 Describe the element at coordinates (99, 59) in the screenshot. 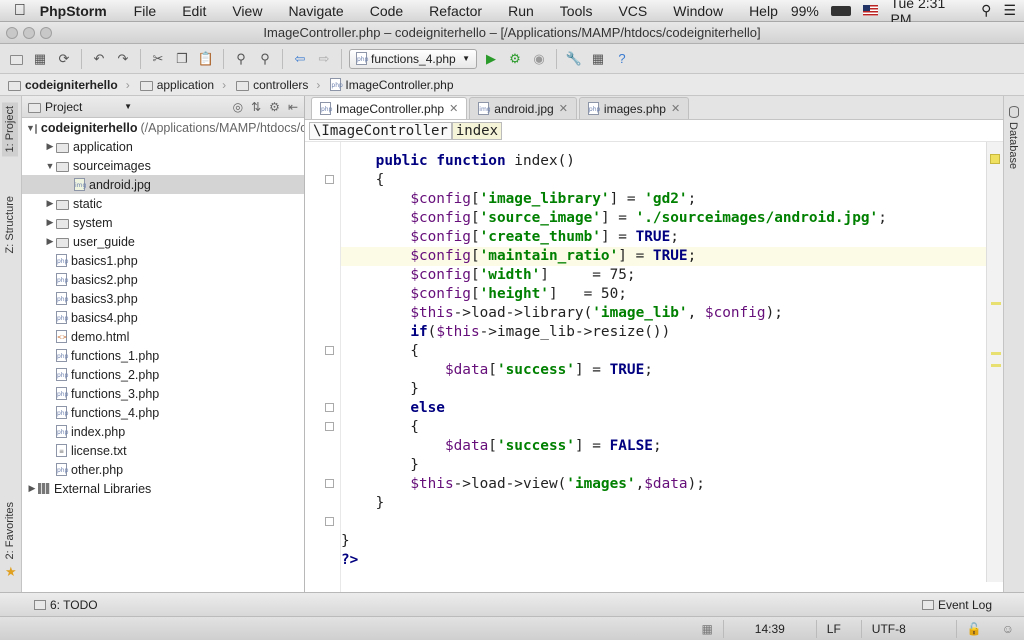

I see `undo-icon: ↶` at that location.